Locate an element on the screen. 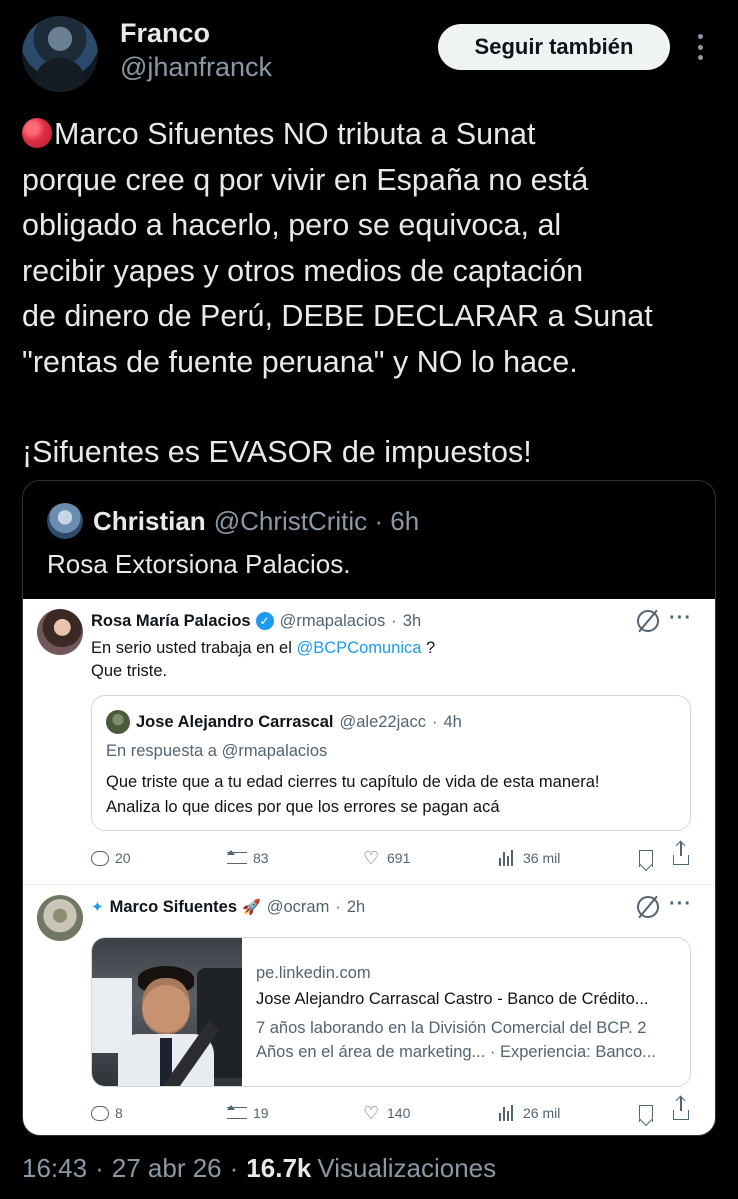  tweet-header: ✦ Marco Sifuentes 🚀 @ocram · 2h is located at coordinates (228, 907).